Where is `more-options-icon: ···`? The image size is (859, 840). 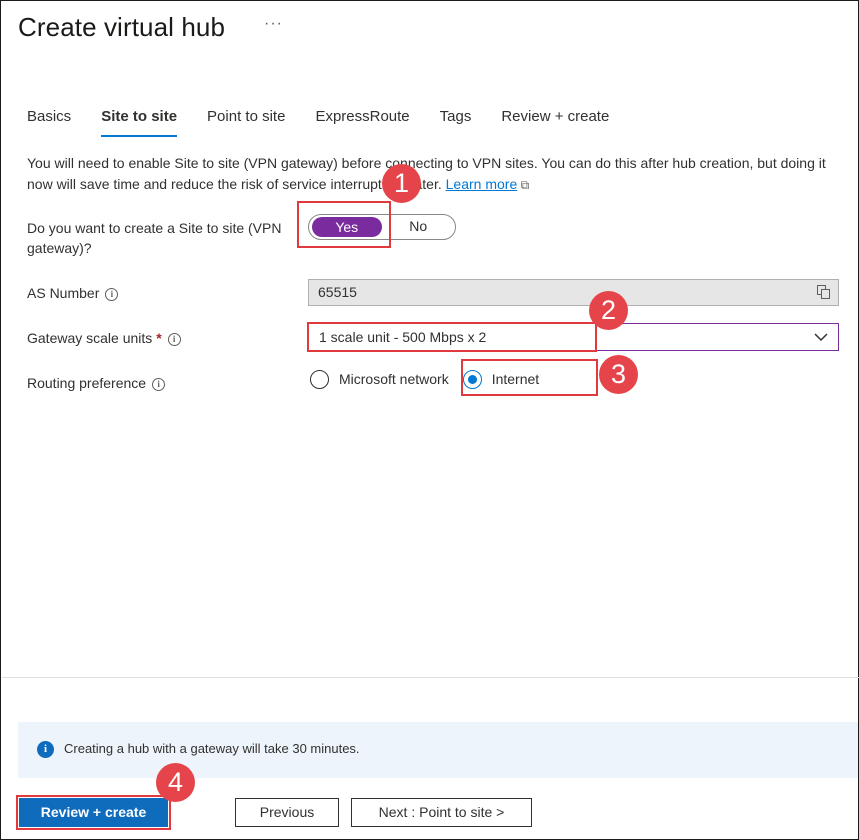
more-options-icon: ··· is located at coordinates (273, 24).